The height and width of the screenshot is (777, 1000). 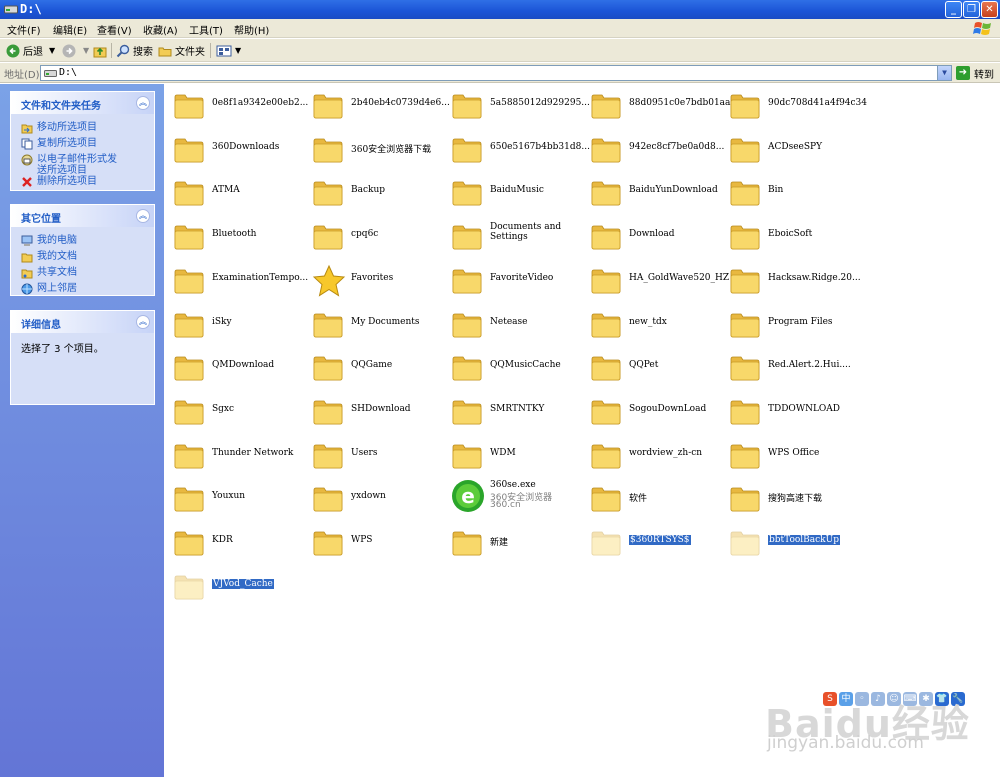 I want to click on folder-item: cpq6c, so click(x=375, y=236).